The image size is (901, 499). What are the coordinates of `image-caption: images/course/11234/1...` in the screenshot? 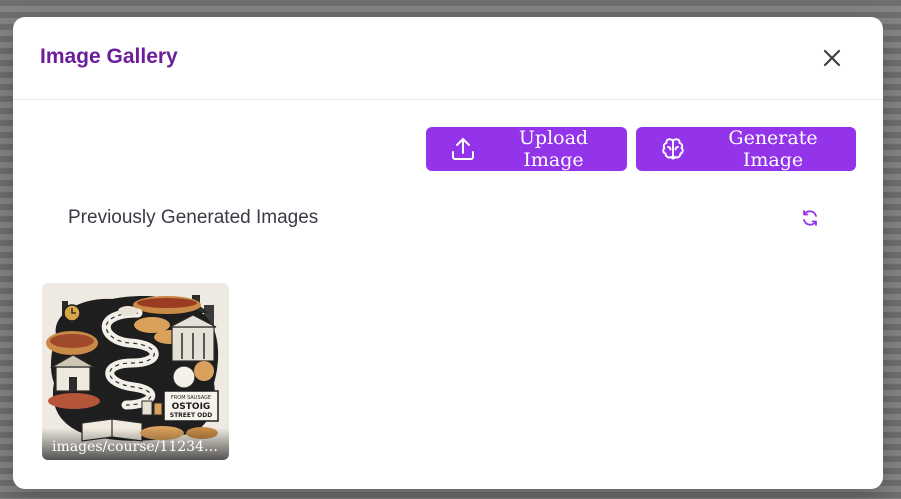 It's located at (135, 444).